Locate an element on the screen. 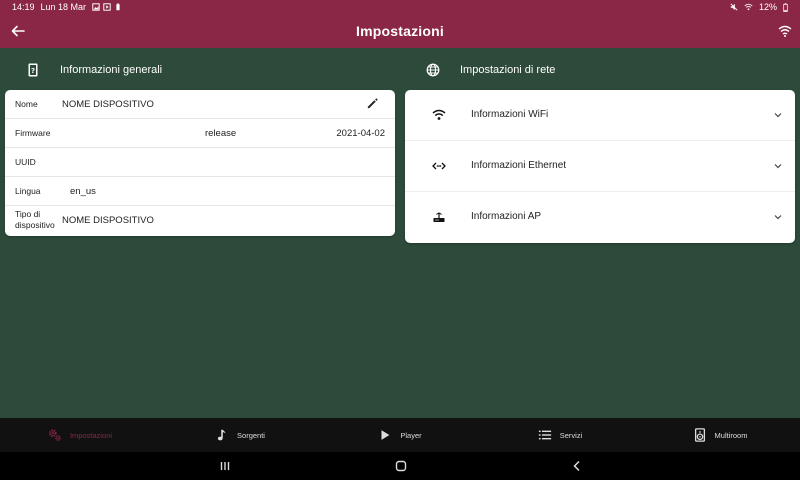  globe-icon is located at coordinates (433, 70).